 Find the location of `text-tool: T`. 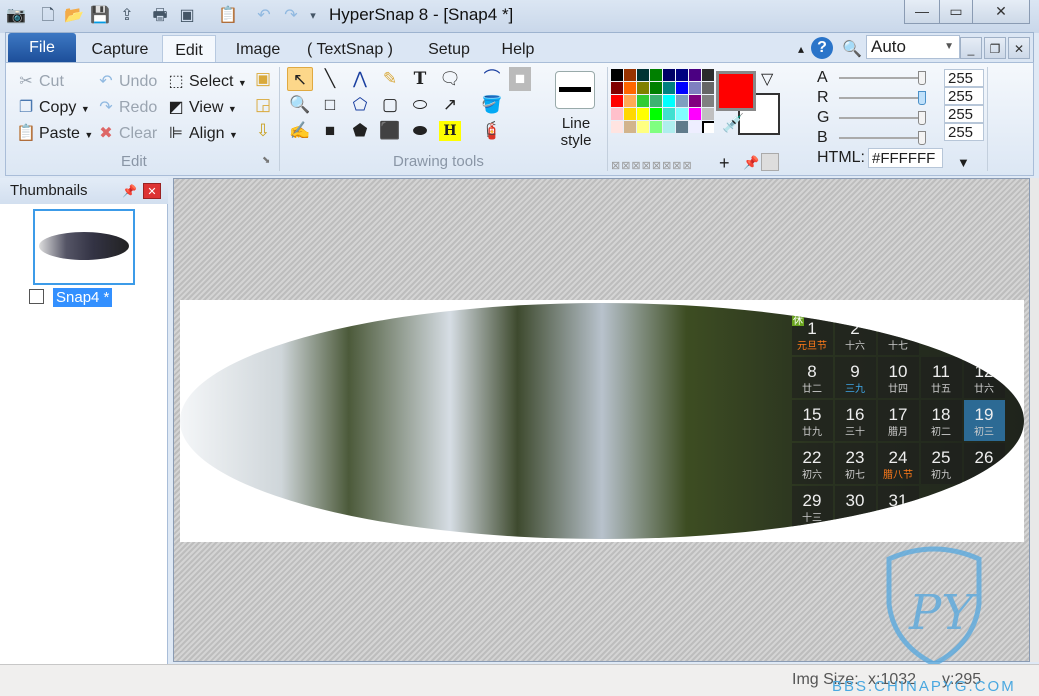

text-tool: T is located at coordinates (420, 79).